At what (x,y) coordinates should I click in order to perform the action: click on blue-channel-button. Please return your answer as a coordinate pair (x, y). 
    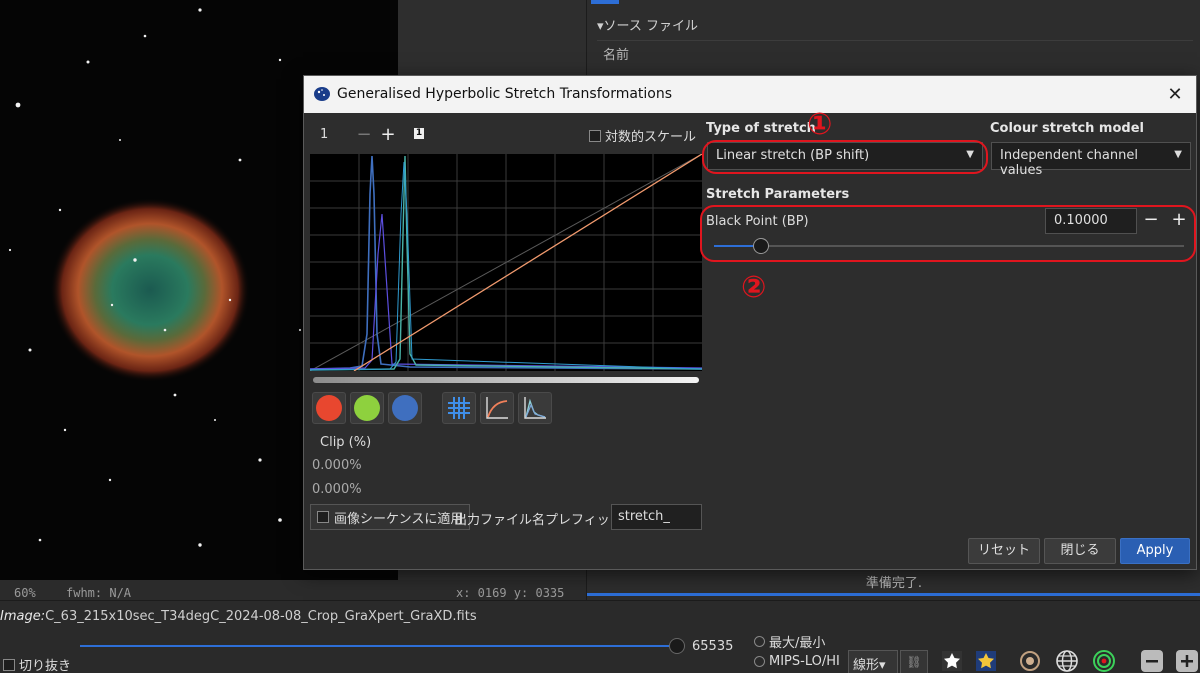
    Looking at the image, I should click on (405, 408).